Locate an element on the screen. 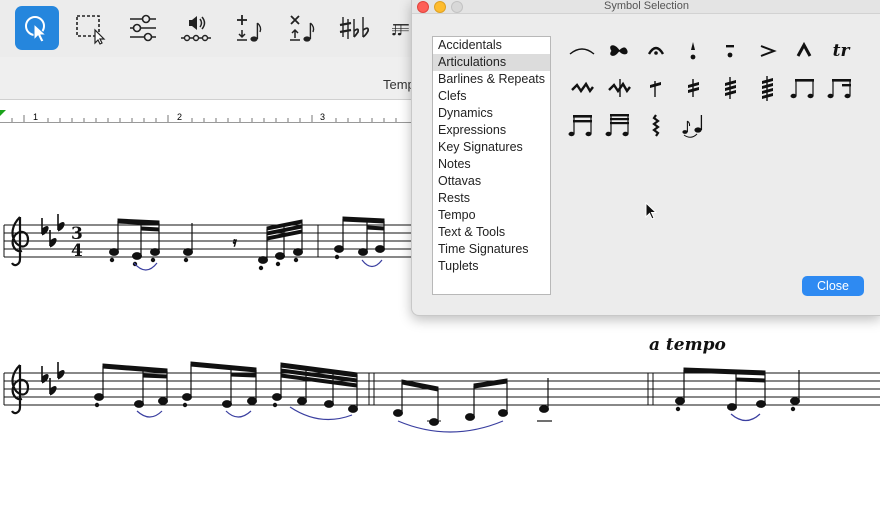 This screenshot has width=880, height=510. category-item: Clefs is located at coordinates (491, 96).